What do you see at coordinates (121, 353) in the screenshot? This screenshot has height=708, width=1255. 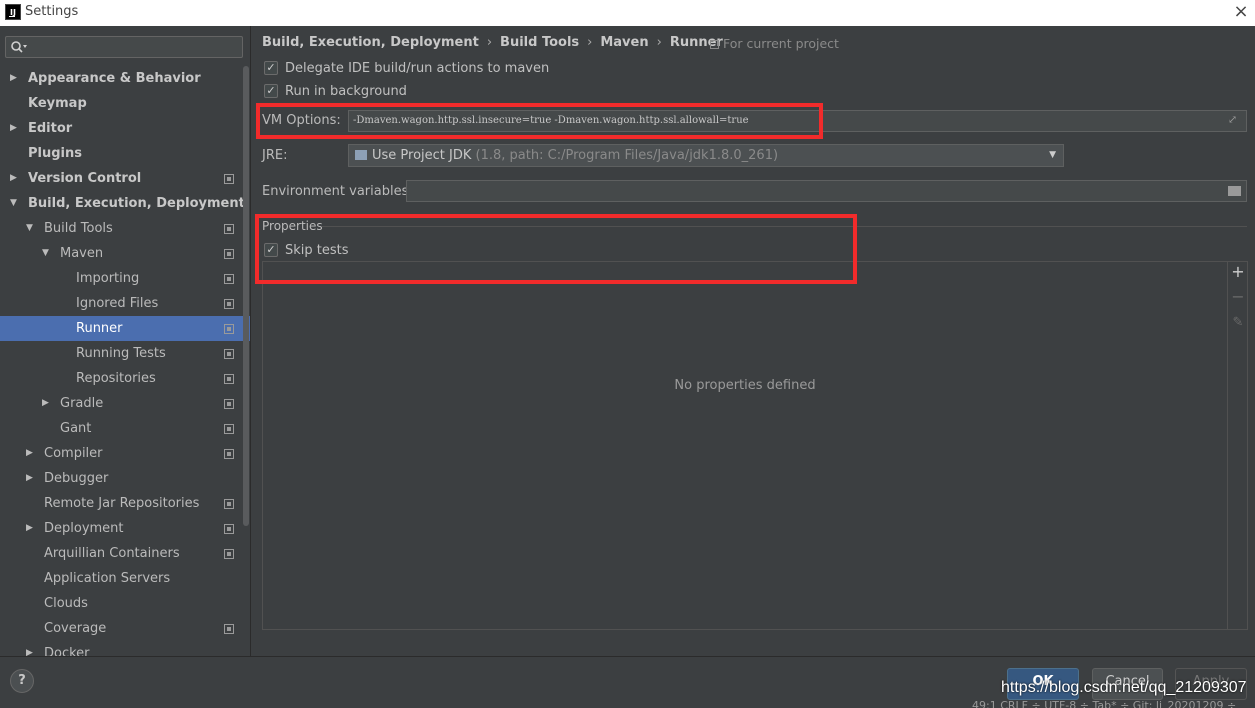 I see `sidebar-item-label: Running Tests` at bounding box center [121, 353].